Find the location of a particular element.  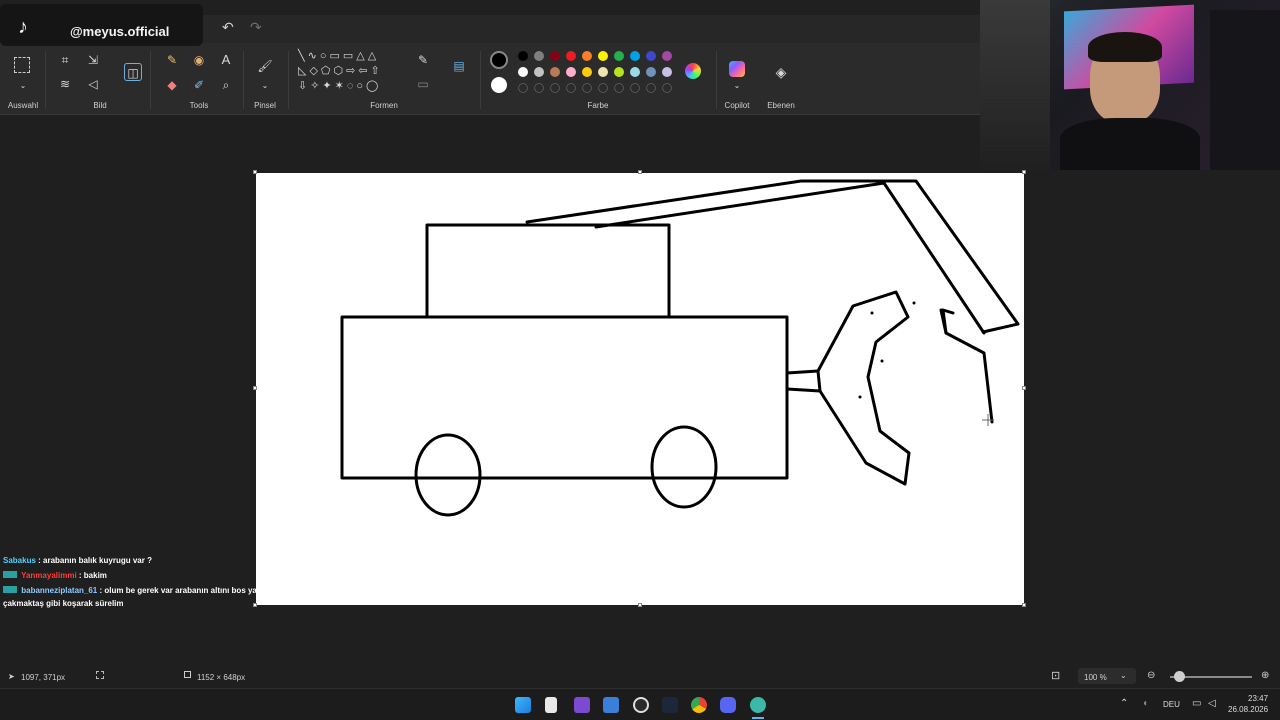

clock-time: 23:47 is located at coordinates (1258, 698).